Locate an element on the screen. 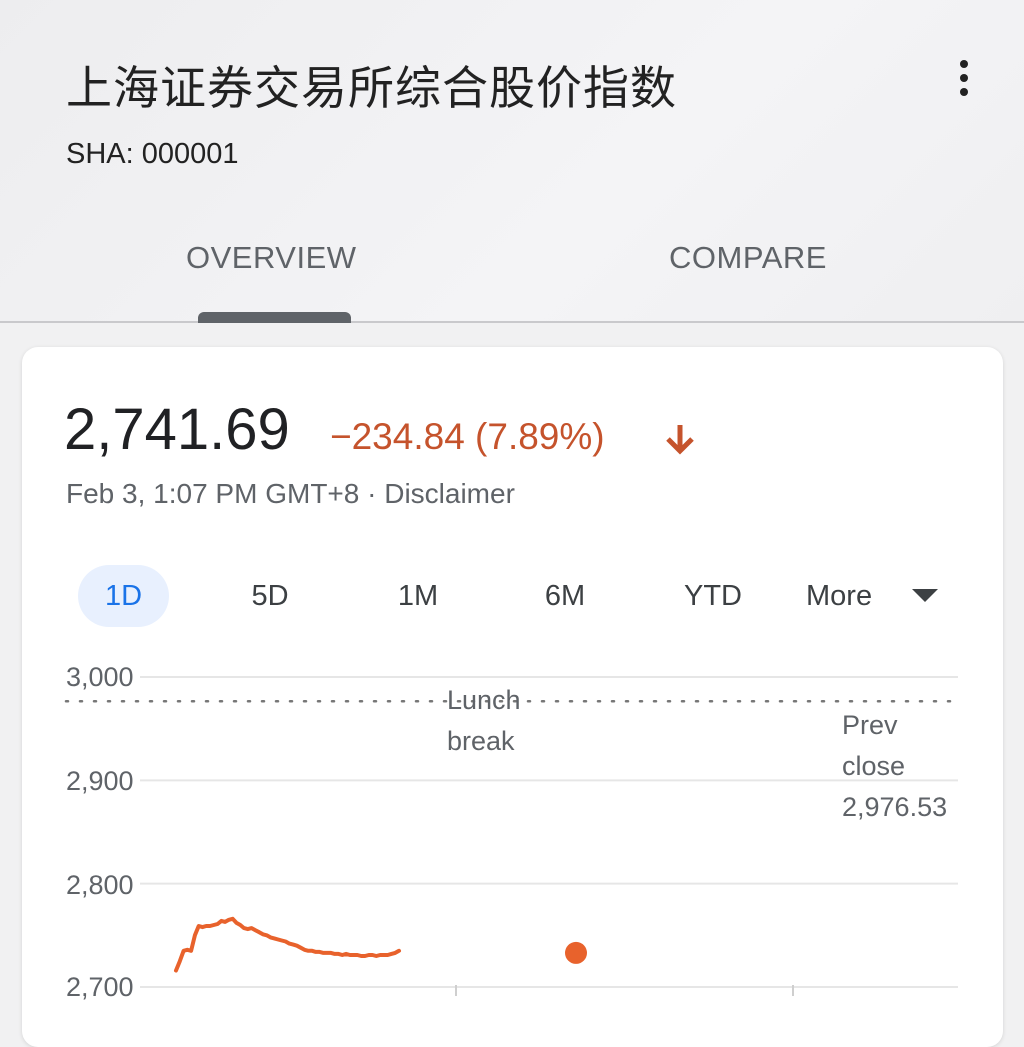 Image resolution: width=1024 pixels, height=1047 pixels. chart-series is located at coordinates (380, 944).